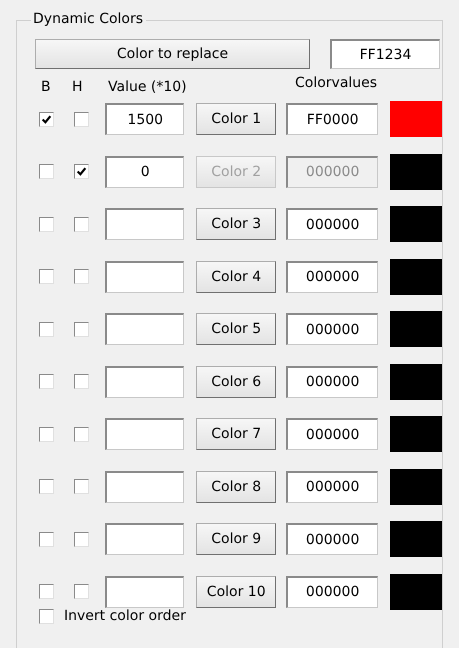 Image resolution: width=459 pixels, height=648 pixels. What do you see at coordinates (336, 83) in the screenshot?
I see `column-header: Colorvalues` at bounding box center [336, 83].